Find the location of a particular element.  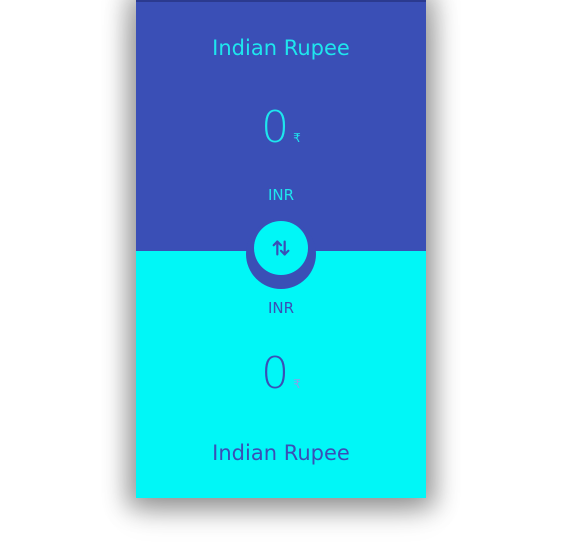

target-currency-code: INR is located at coordinates (281, 308).